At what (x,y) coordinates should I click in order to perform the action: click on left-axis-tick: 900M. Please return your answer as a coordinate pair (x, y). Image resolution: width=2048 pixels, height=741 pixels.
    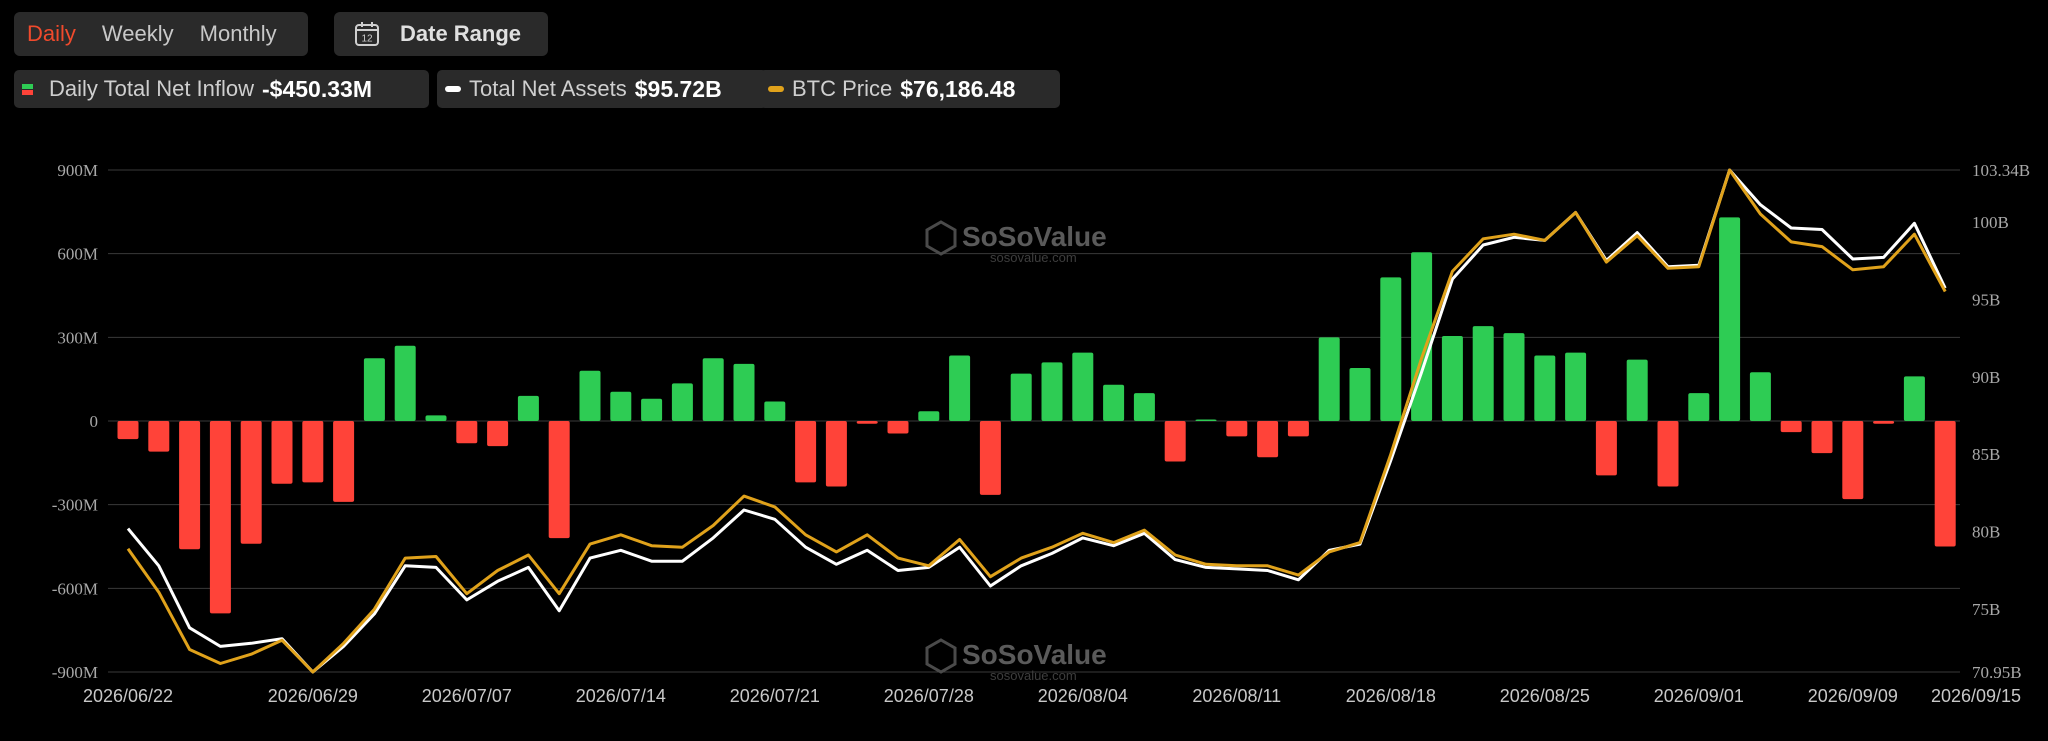
    Looking at the image, I should click on (77, 170).